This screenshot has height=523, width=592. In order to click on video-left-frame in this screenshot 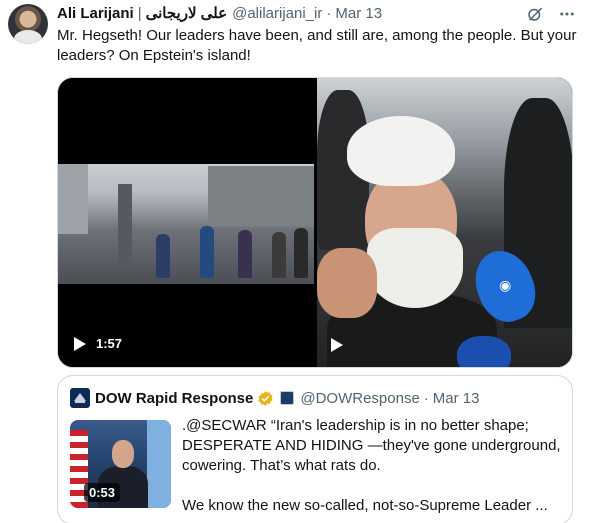, I will do `click(186, 224)`.